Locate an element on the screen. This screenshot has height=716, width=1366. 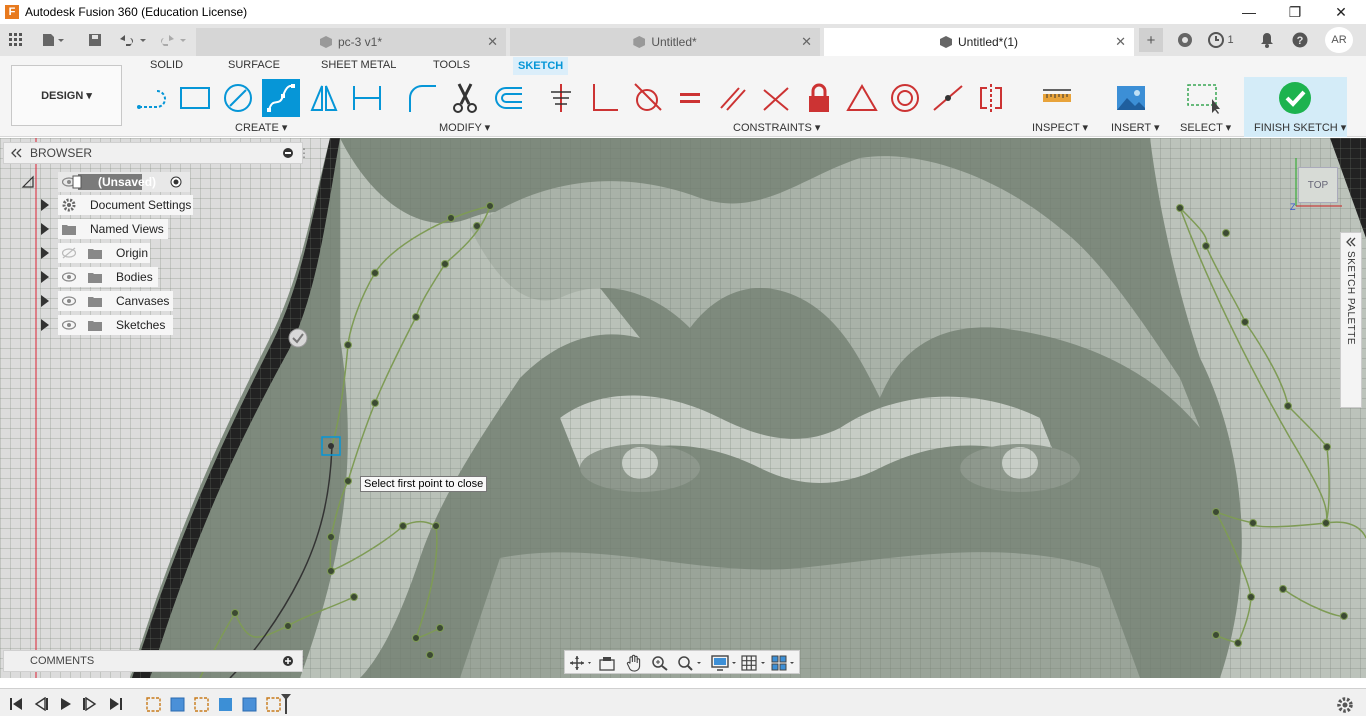
eye-hidden-icon is located at coordinates (69, 253).